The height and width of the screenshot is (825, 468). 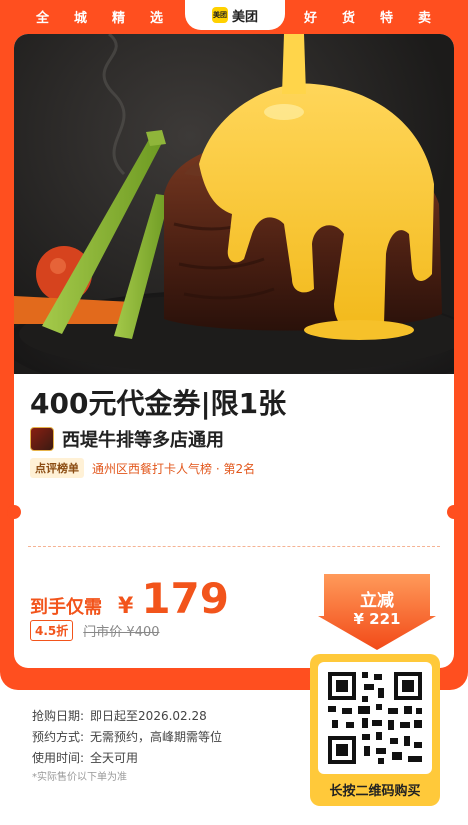 I want to click on info-value: 无需预约，高峰期需等位, so click(x=156, y=737).